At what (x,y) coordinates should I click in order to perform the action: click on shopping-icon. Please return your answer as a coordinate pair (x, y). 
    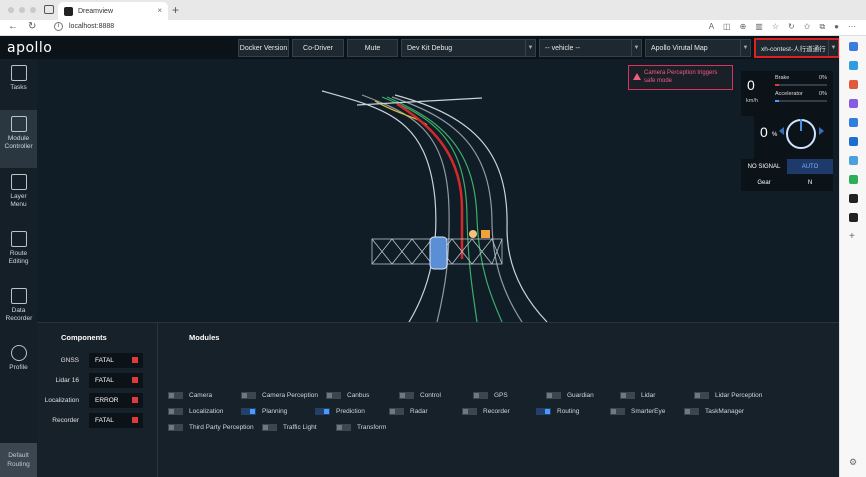
    Looking at the image, I should click on (853, 160).